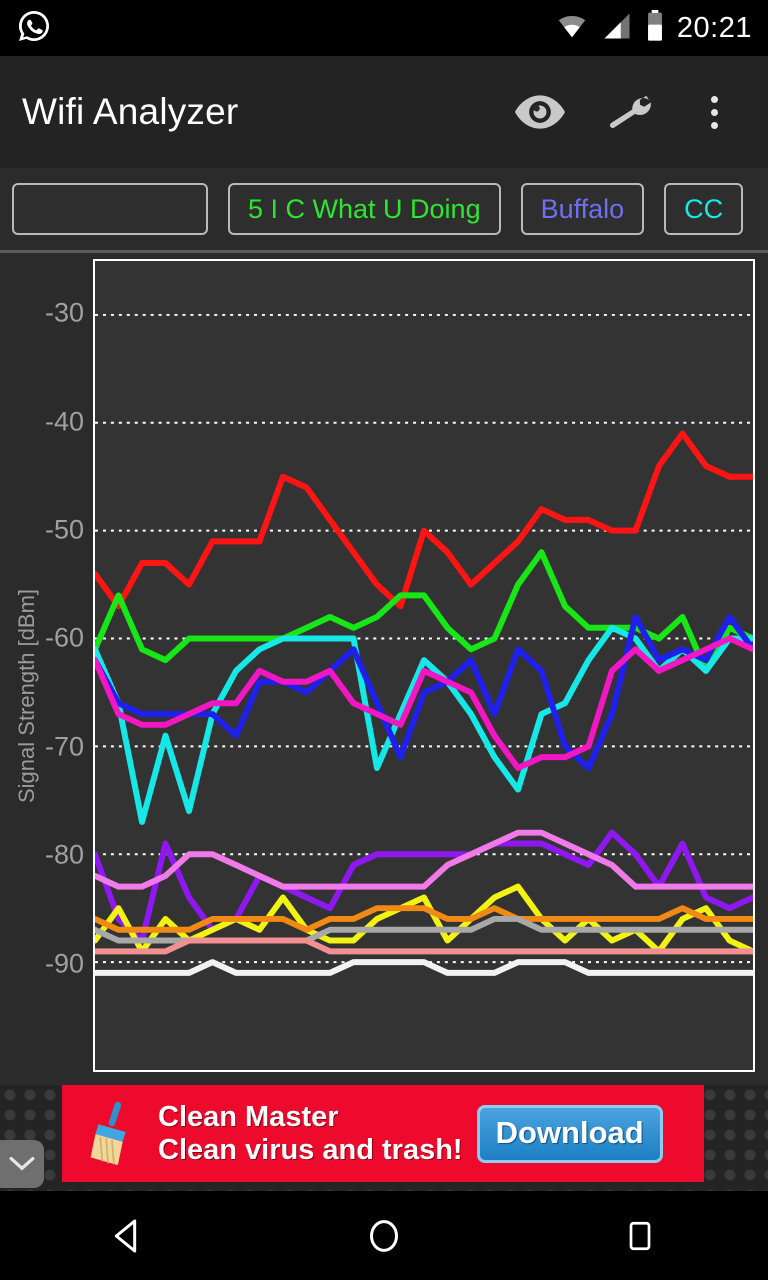 Image resolution: width=768 pixels, height=1280 pixels. I want to click on status-clock: 20:21, so click(714, 27).